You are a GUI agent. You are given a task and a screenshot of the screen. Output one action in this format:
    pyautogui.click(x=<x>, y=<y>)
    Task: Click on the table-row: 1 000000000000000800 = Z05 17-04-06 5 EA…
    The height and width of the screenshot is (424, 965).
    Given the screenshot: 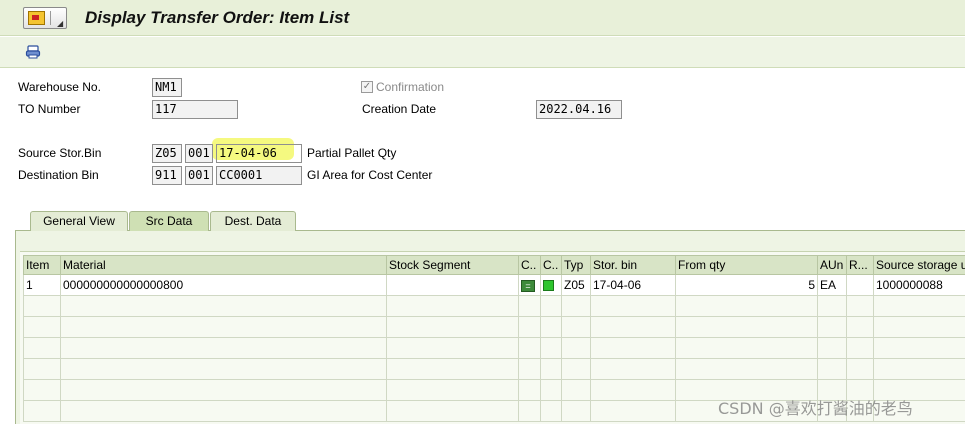 What is the action you would take?
    pyautogui.click(x=494, y=285)
    